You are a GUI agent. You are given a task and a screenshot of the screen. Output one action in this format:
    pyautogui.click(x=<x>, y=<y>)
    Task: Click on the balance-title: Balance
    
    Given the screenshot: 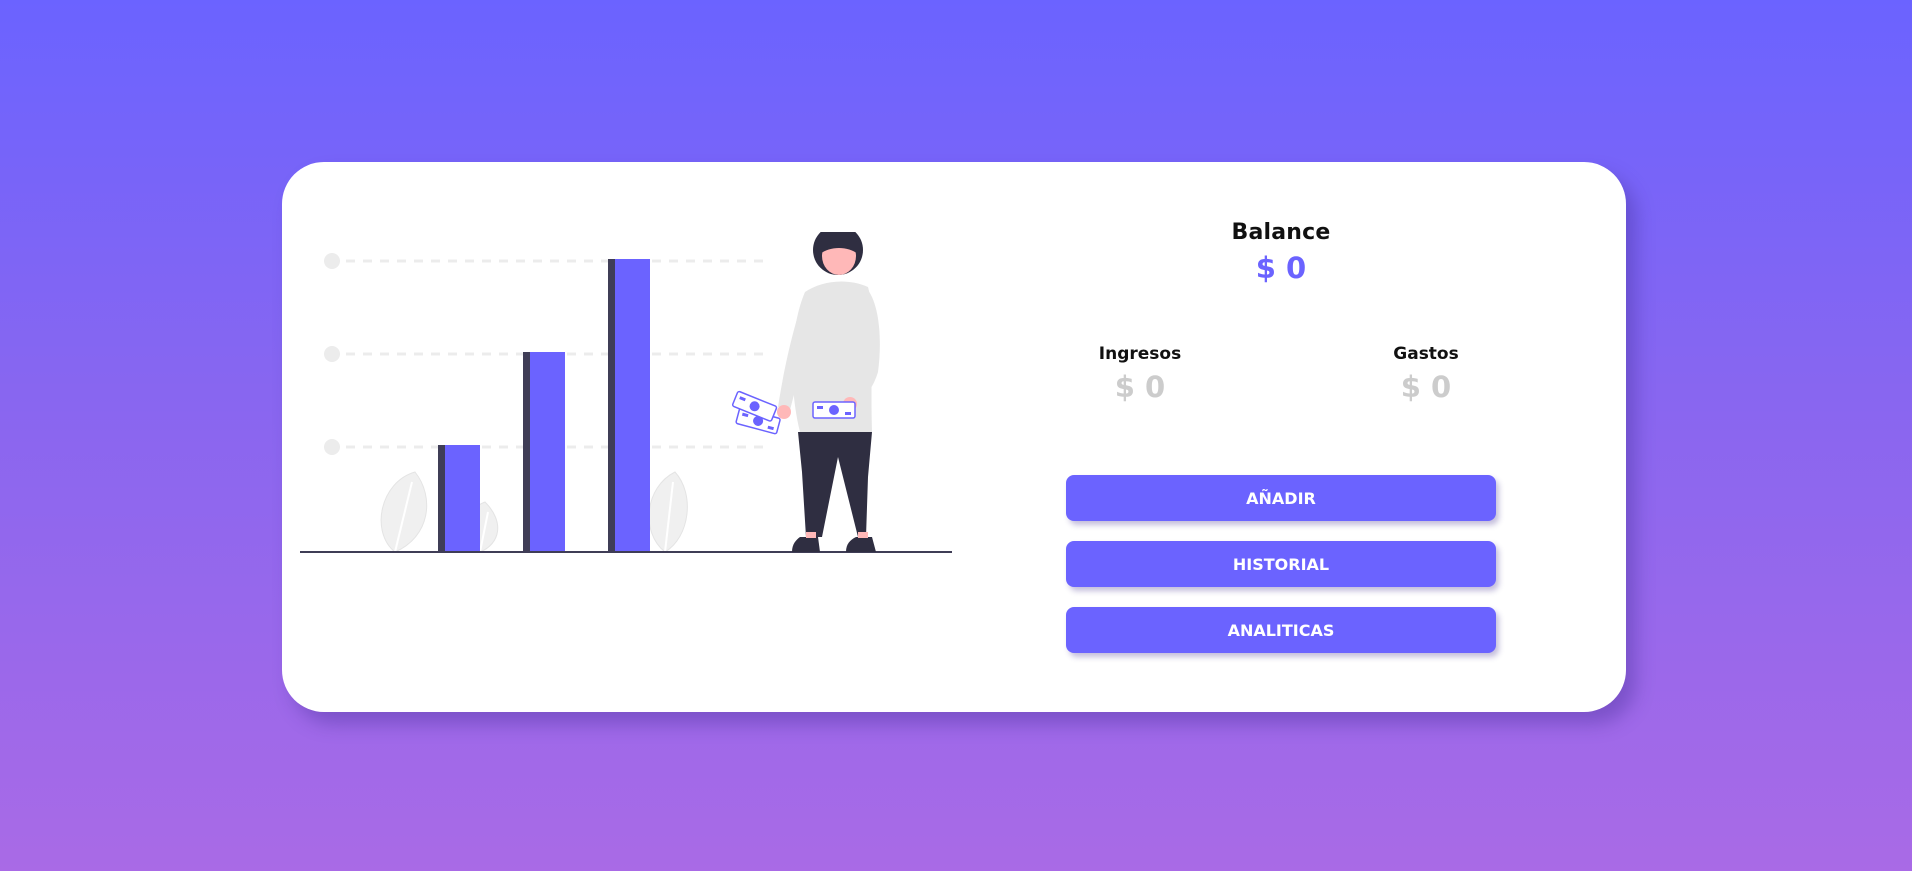 What is the action you would take?
    pyautogui.click(x=1281, y=232)
    